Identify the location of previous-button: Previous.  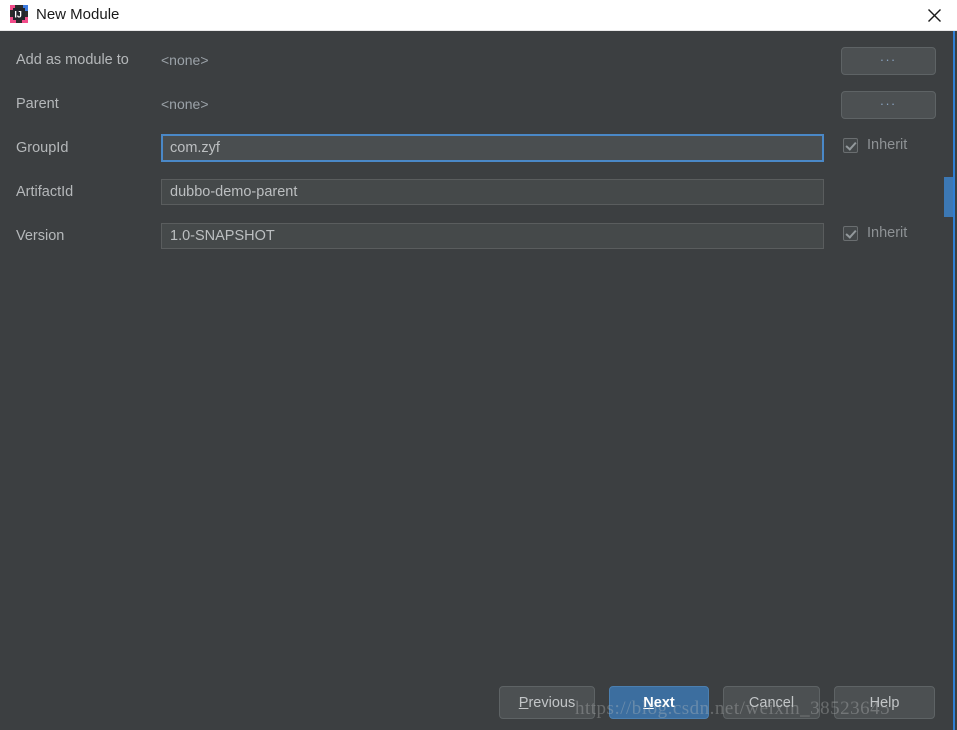
(547, 702).